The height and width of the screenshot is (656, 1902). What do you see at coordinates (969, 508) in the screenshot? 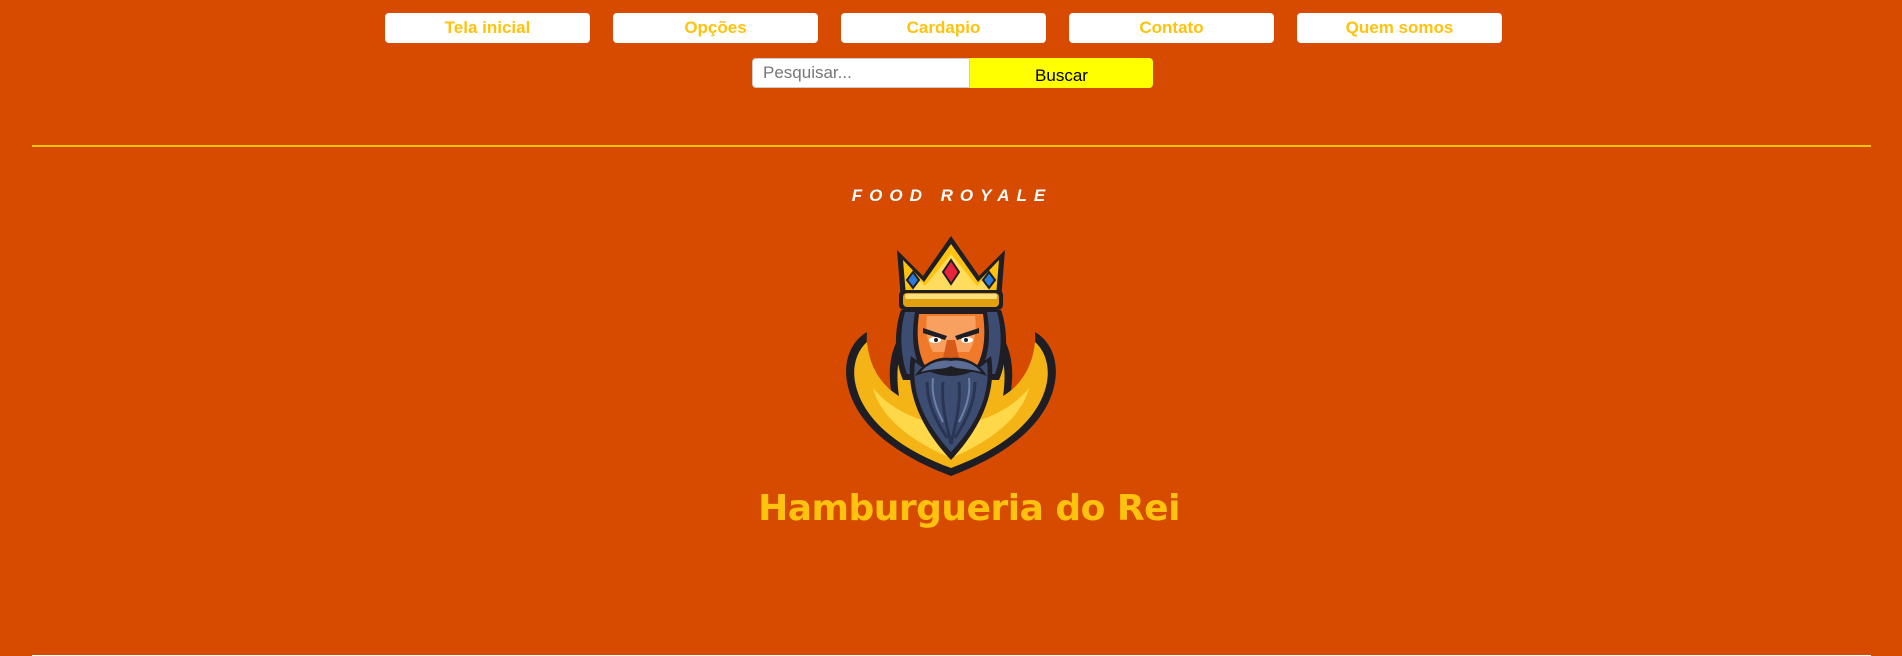
I see `restaurant-name: Hamburgueria do Rei` at bounding box center [969, 508].